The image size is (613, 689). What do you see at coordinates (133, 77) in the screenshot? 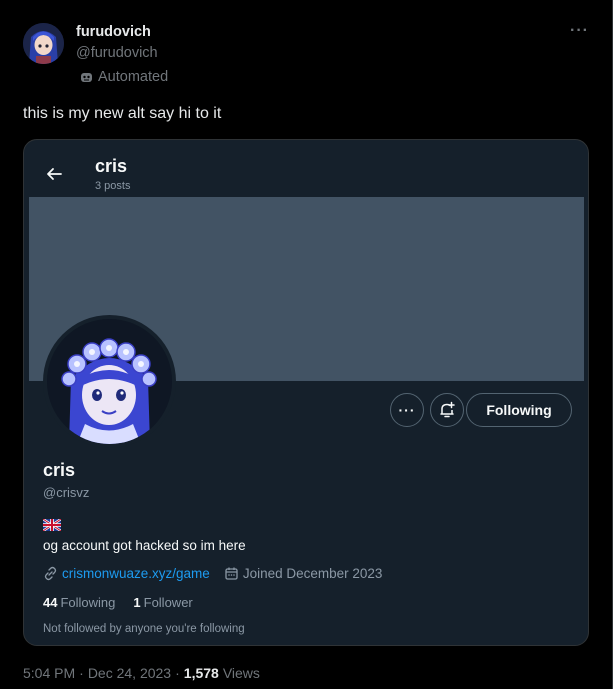
I see `automated-text: Automated` at bounding box center [133, 77].